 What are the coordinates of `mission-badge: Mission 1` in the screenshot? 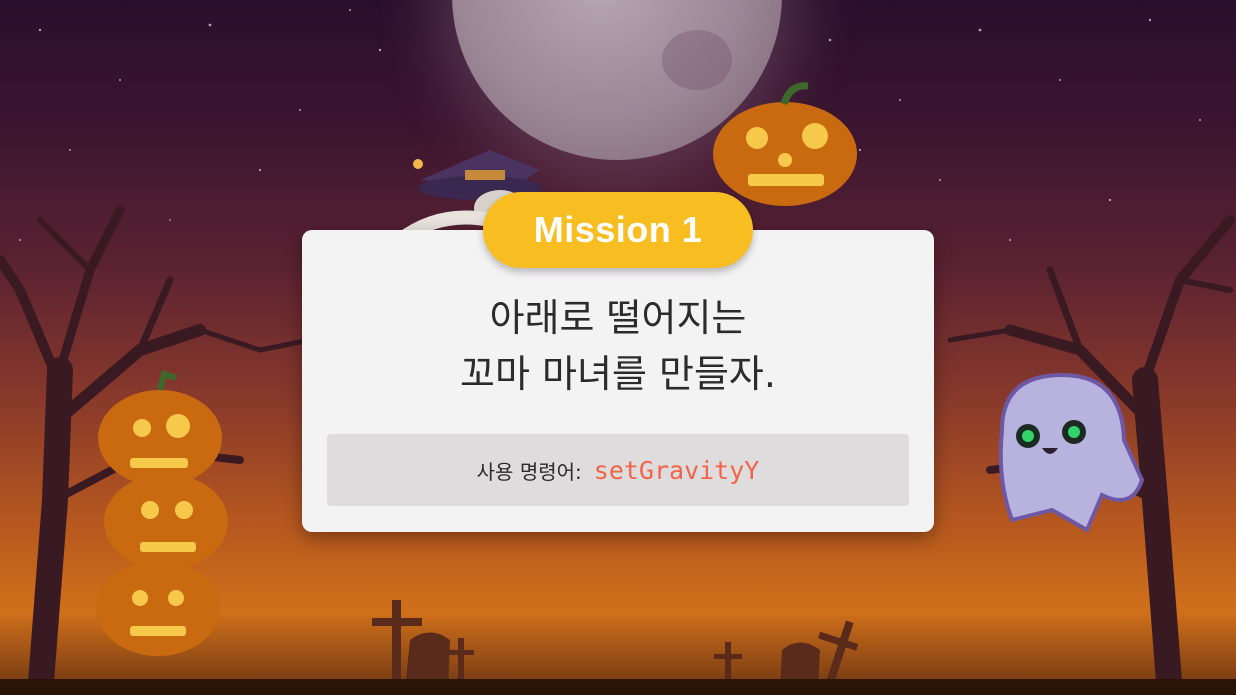 It's located at (618, 230).